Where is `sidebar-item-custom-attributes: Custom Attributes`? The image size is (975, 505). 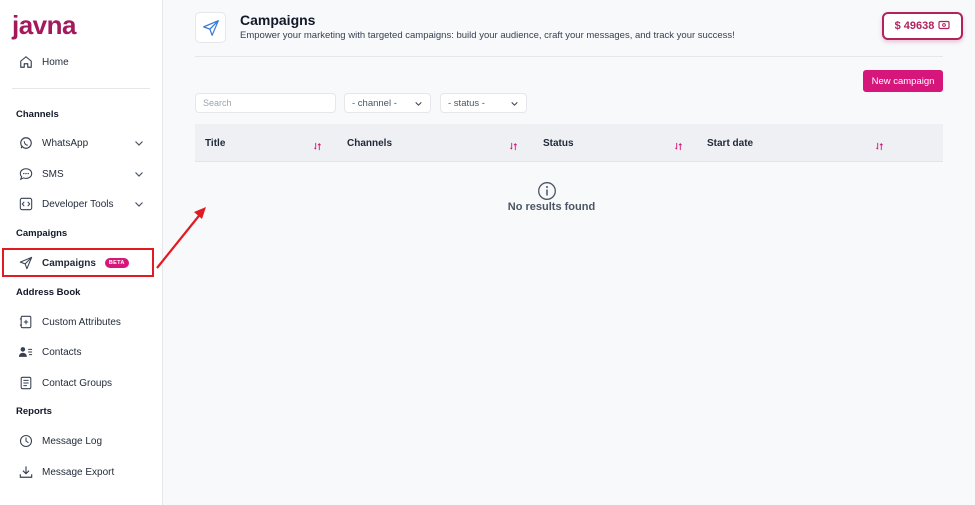 sidebar-item-custom-attributes: Custom Attributes is located at coordinates (81, 322).